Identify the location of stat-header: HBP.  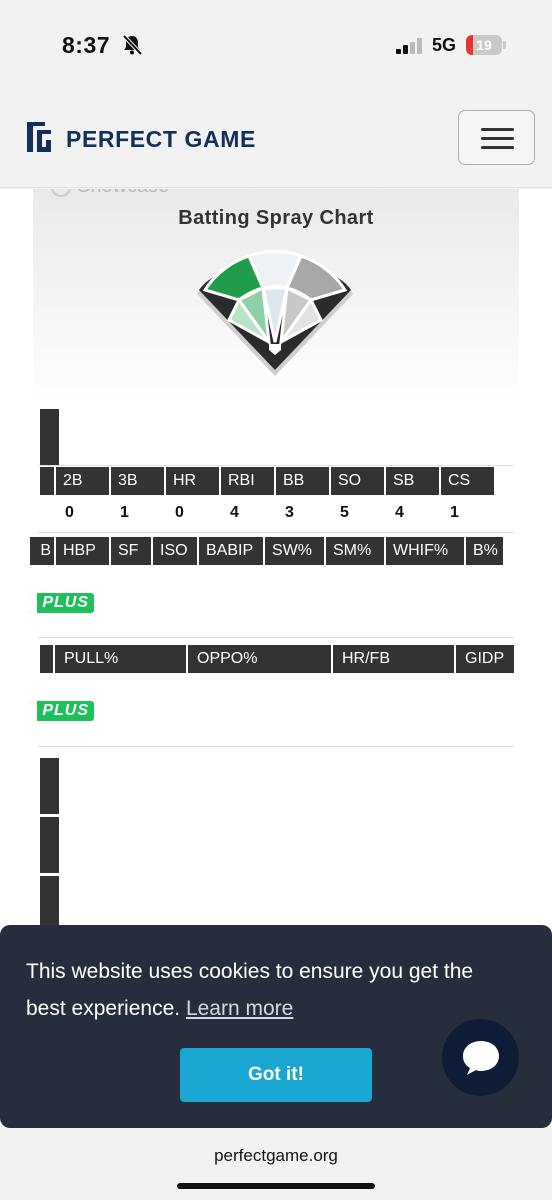
(82, 551).